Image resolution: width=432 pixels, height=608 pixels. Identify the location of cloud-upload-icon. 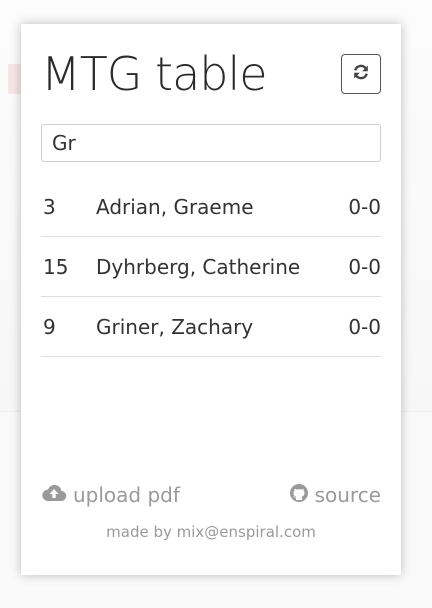
(54, 495).